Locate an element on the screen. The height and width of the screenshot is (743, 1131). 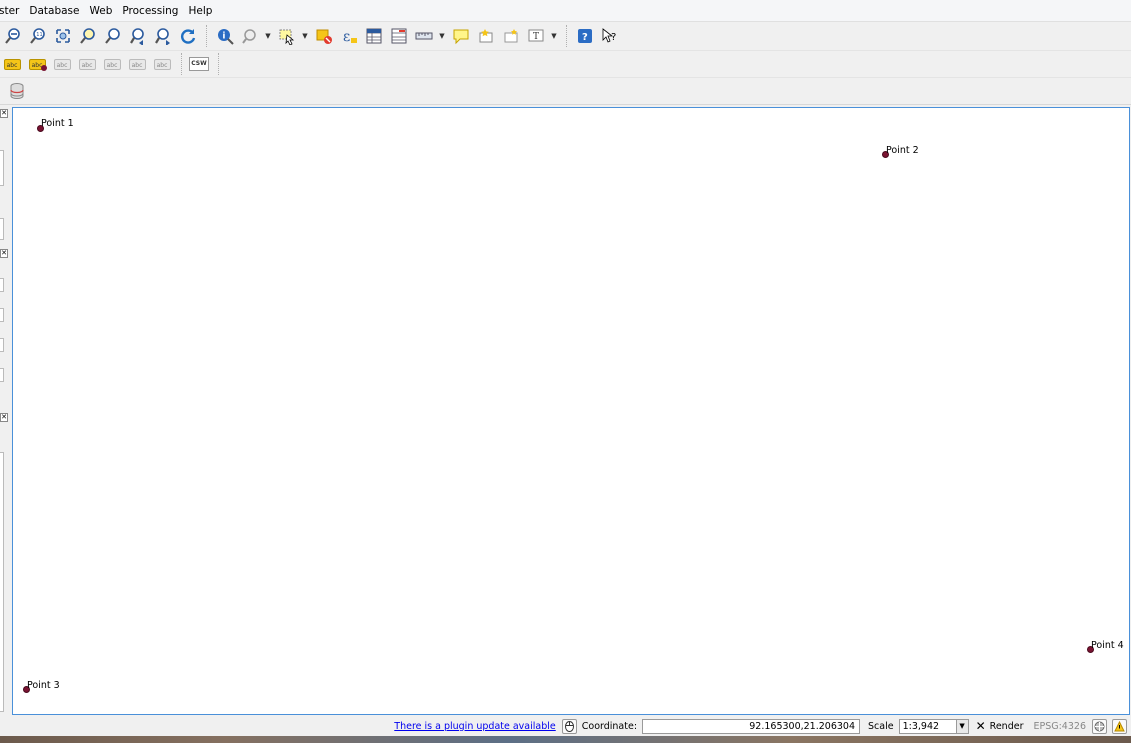
label-tool-icon: abc is located at coordinates (12, 64).